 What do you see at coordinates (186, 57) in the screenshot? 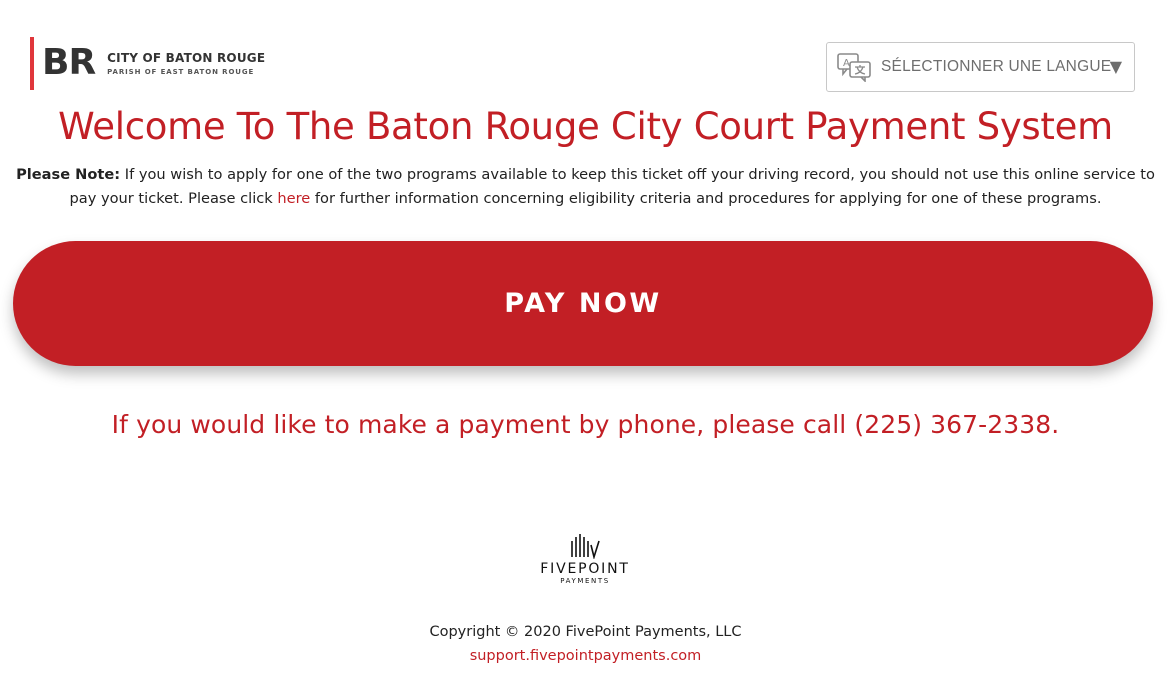
I see `logo-title: CITY OF BATON ROUGE` at bounding box center [186, 57].